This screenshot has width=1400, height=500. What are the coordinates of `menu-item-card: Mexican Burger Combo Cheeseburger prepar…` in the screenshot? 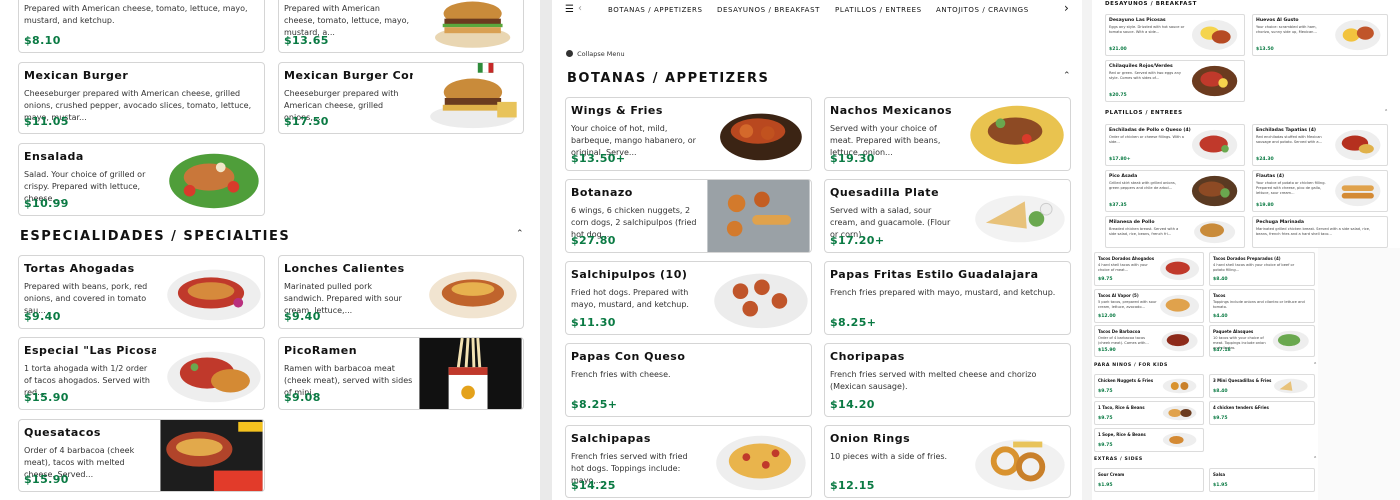 It's located at (401, 98).